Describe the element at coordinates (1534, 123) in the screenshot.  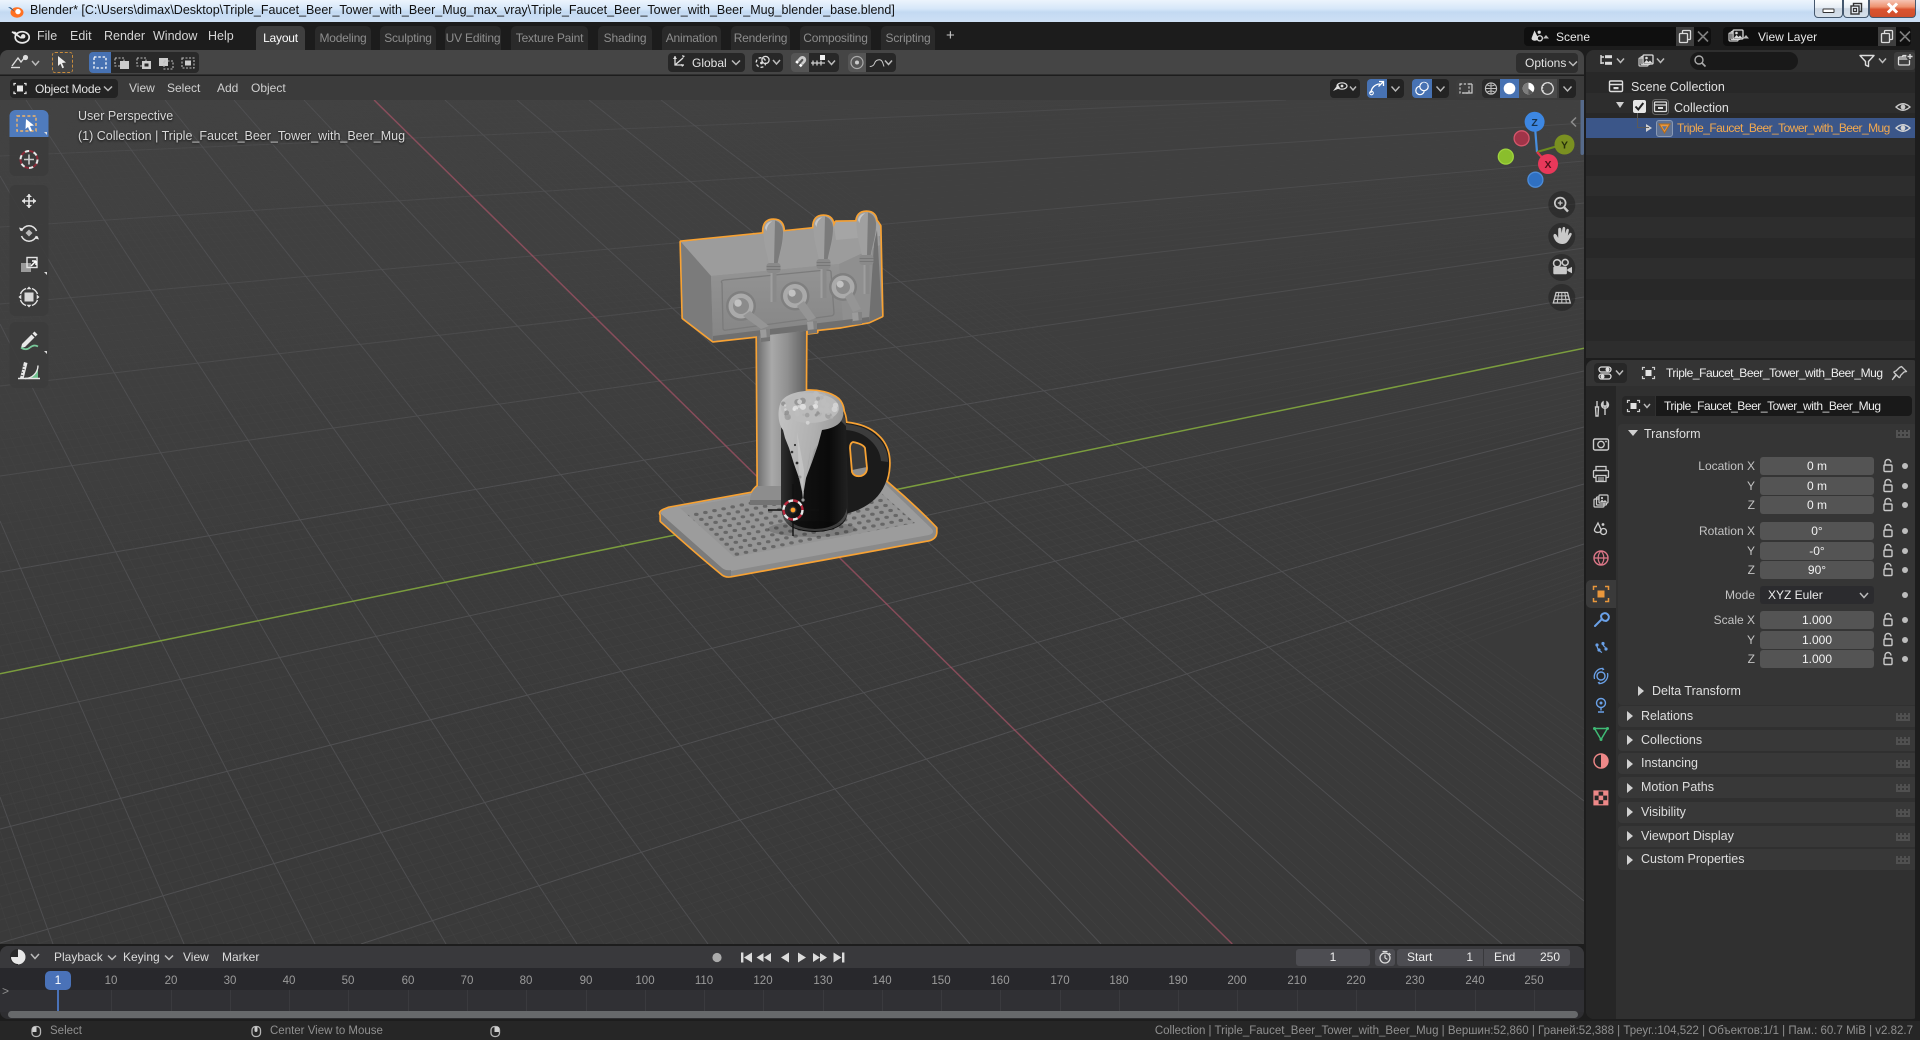
I see `svg-text: Z` at that location.